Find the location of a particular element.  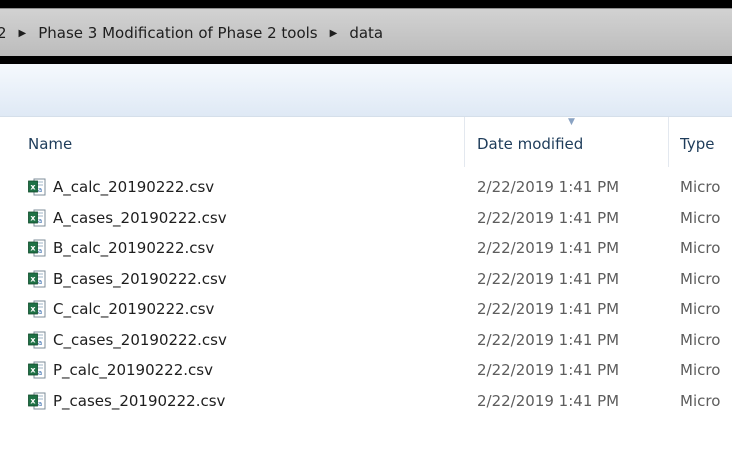

file-name: P_cases_20190222.csv is located at coordinates (139, 400).